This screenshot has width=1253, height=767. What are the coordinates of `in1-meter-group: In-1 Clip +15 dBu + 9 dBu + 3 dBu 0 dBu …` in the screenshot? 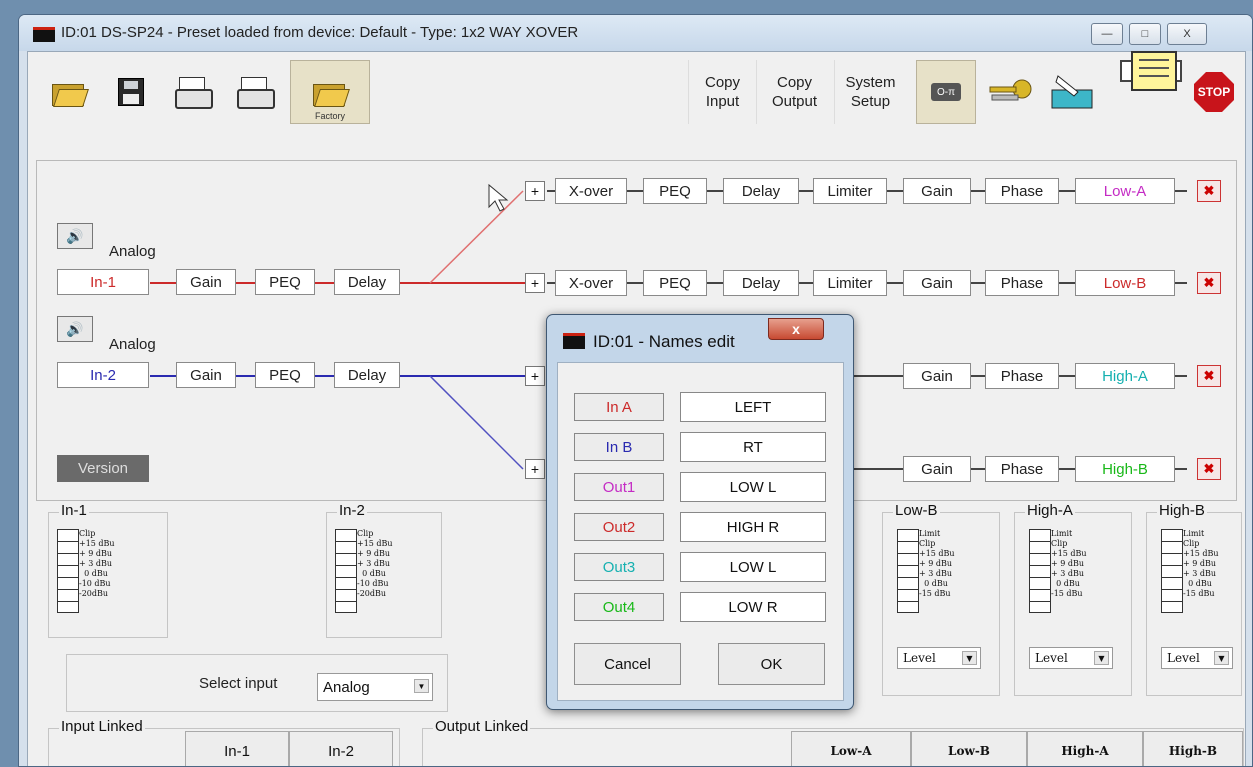 It's located at (108, 570).